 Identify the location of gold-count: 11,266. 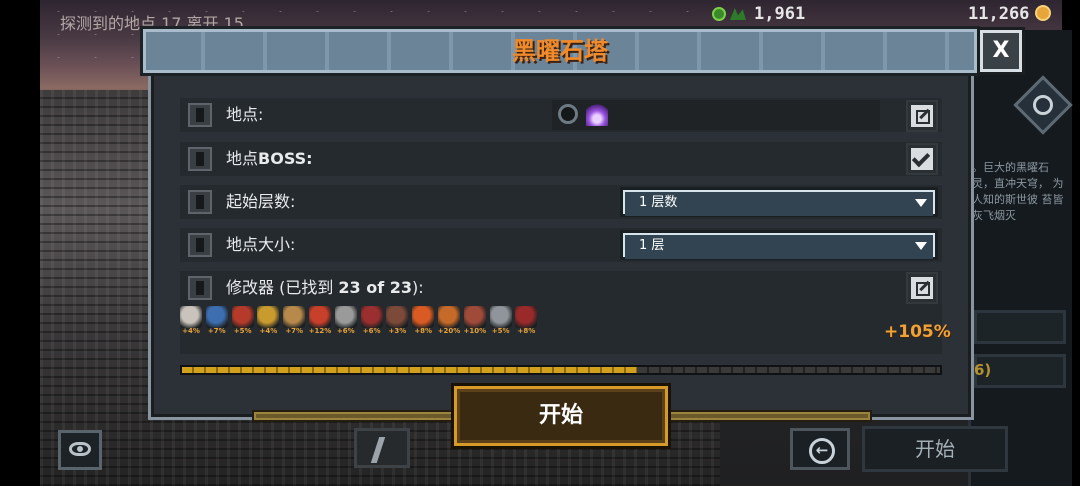
(999, 14).